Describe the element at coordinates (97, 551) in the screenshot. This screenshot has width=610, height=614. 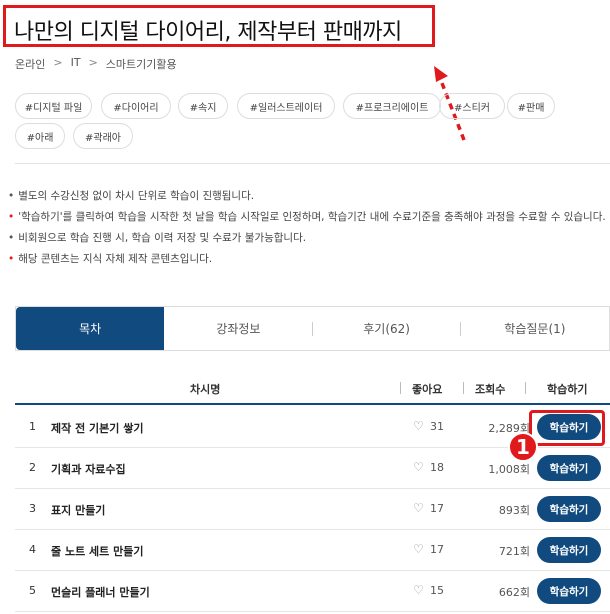
I see `lesson-title: 줄 노트 세트 만들기` at that location.